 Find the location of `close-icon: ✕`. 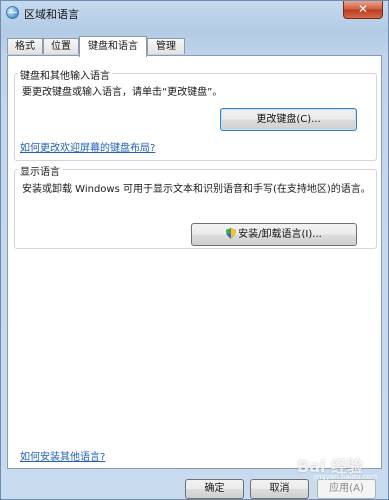

close-icon: ✕ is located at coordinates (363, 9).